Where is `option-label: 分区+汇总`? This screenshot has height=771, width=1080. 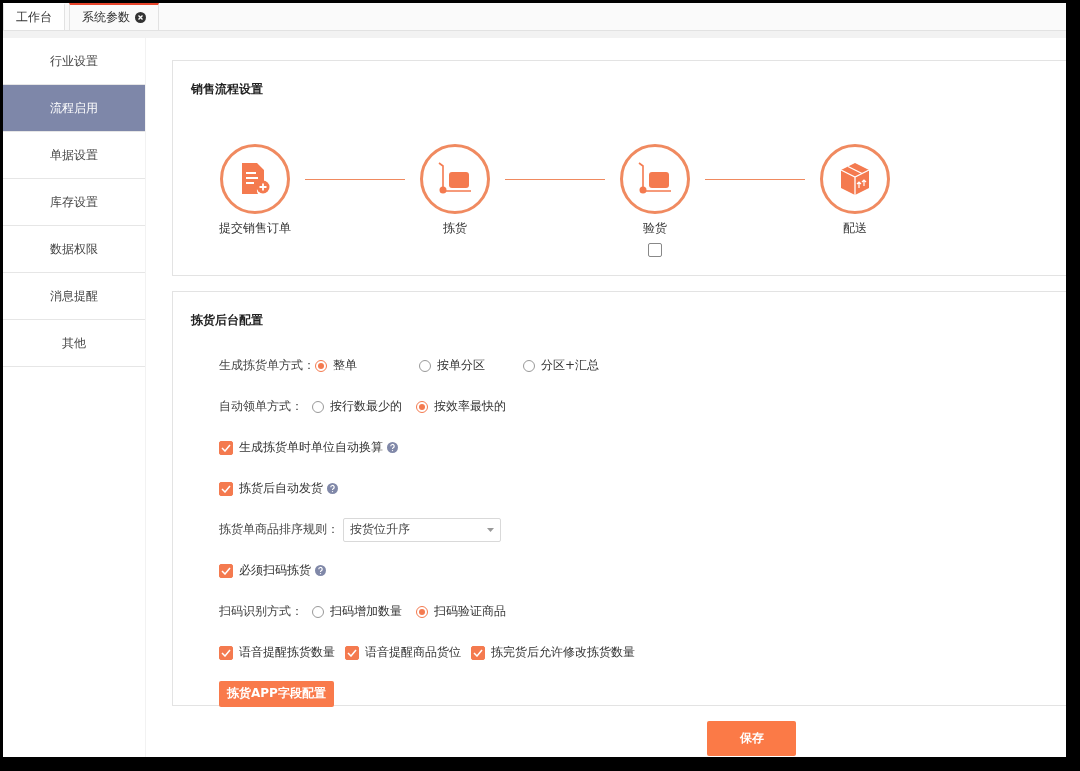
option-label: 分区+汇总 is located at coordinates (570, 365).